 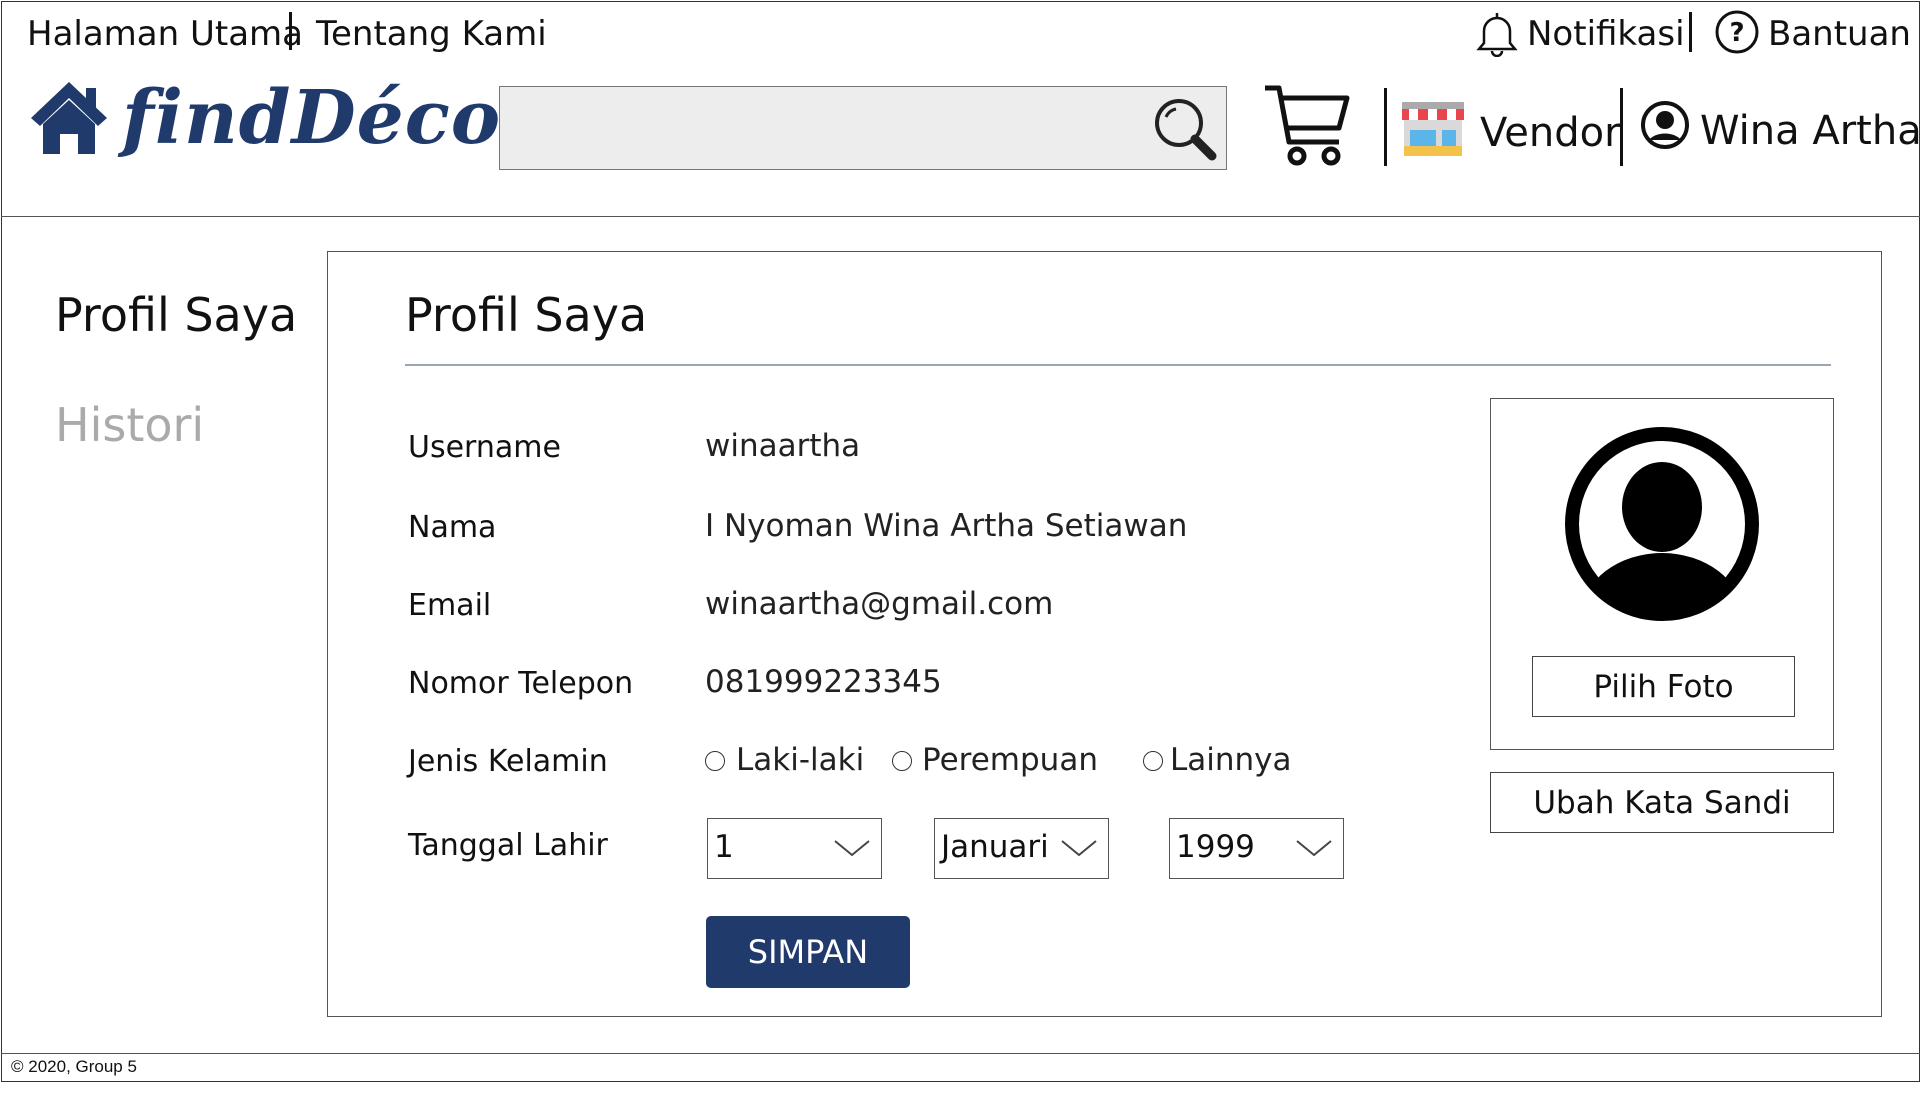 What do you see at coordinates (508, 761) in the screenshot?
I see `gender-label: Jenis Kelamin` at bounding box center [508, 761].